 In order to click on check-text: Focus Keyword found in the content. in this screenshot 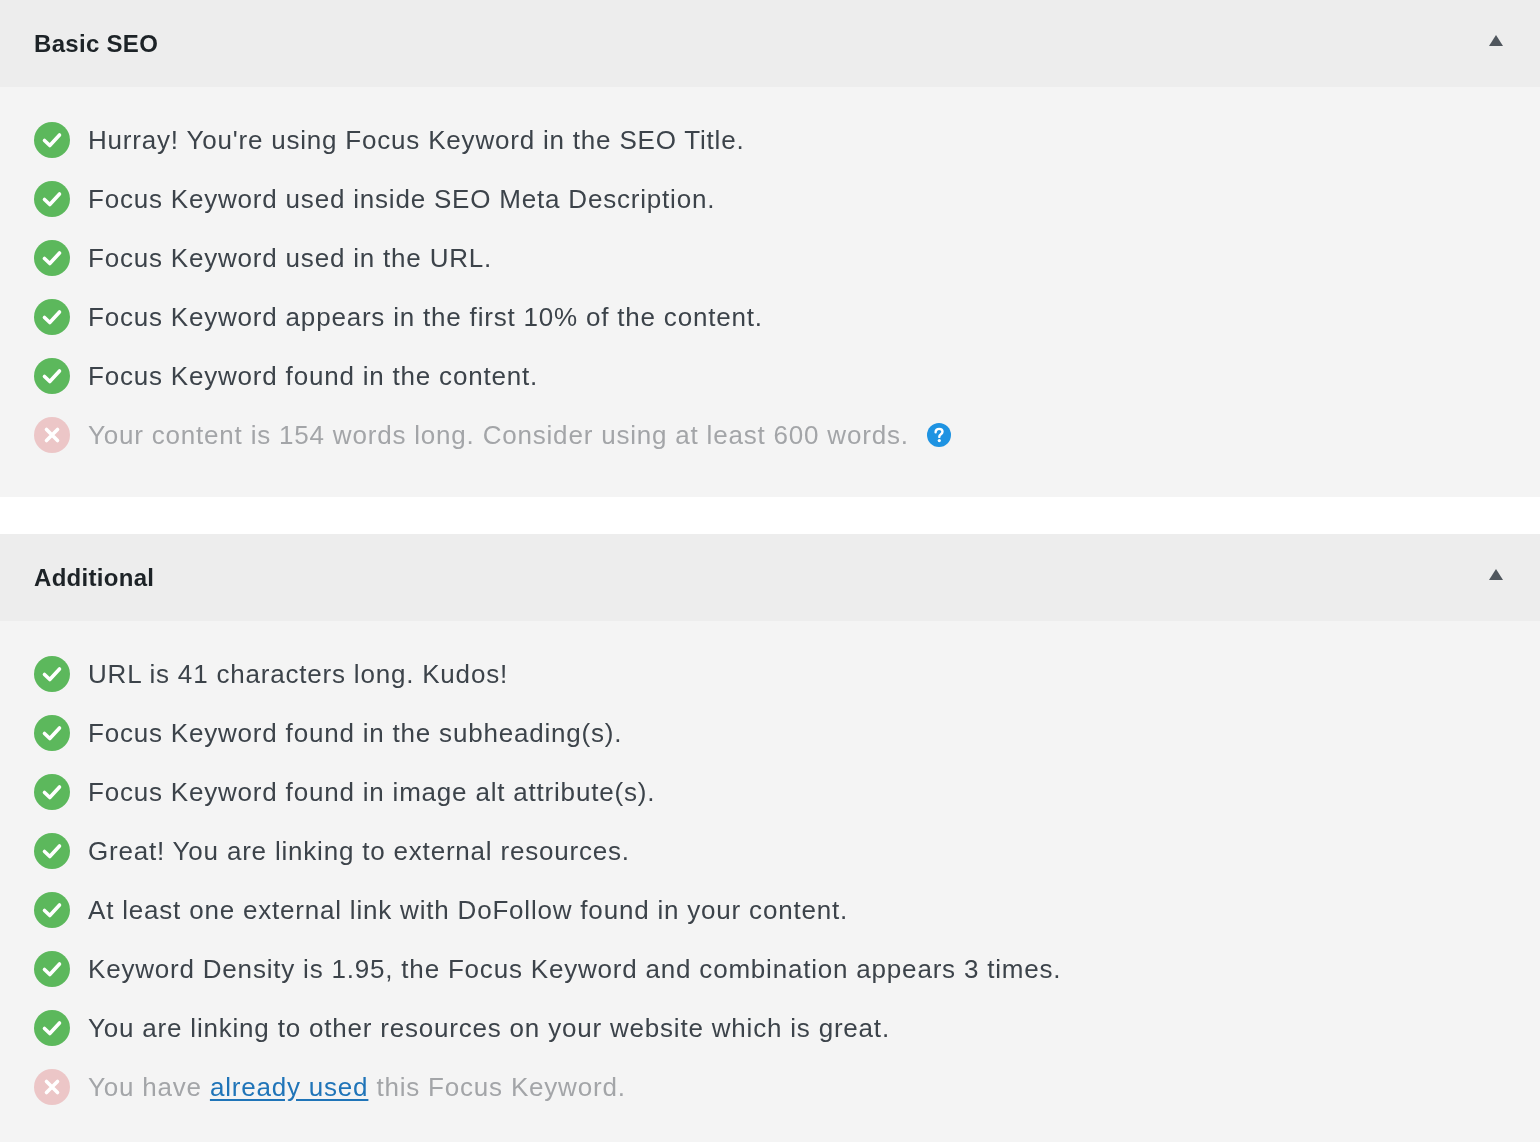, I will do `click(313, 376)`.